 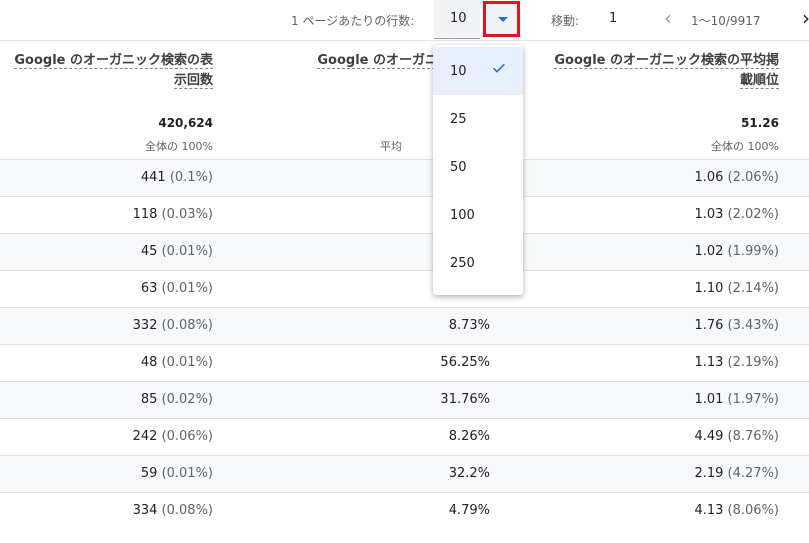 What do you see at coordinates (478, 119) in the screenshot?
I see `rows-option-25: 25` at bounding box center [478, 119].